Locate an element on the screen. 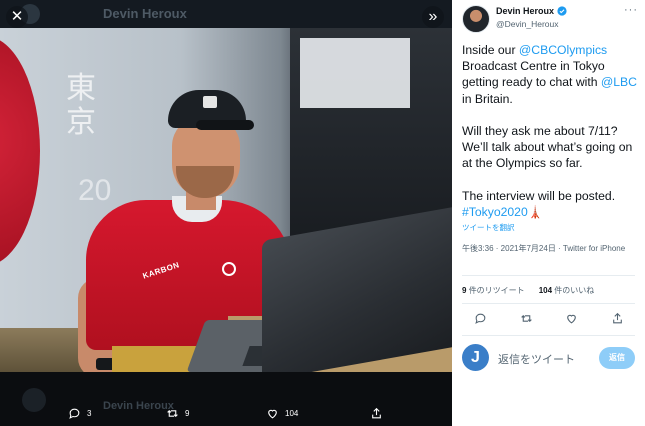 The height and width of the screenshot is (426, 645). tweet-stats: 9 件のリツイート 104 件のいいね is located at coordinates (528, 290).